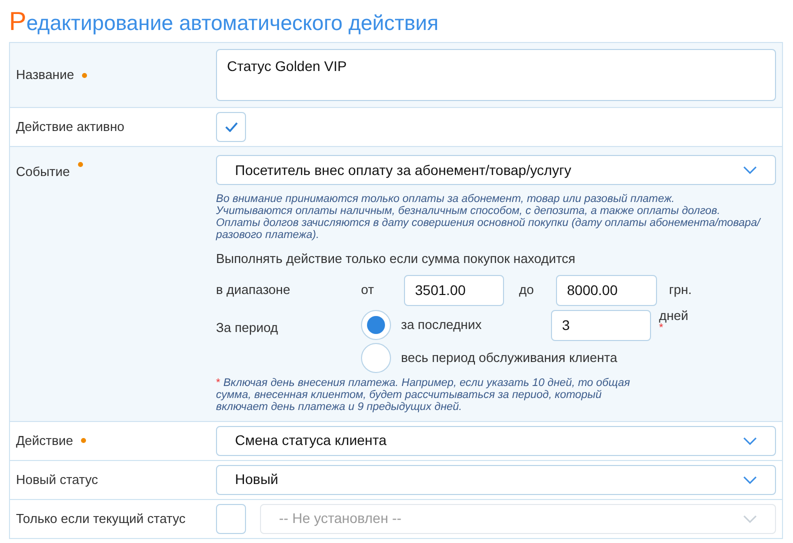 Image resolution: width=793 pixels, height=543 pixels. What do you see at coordinates (454, 290) in the screenshot?
I see `from-amount-field: 3501.00` at bounding box center [454, 290].